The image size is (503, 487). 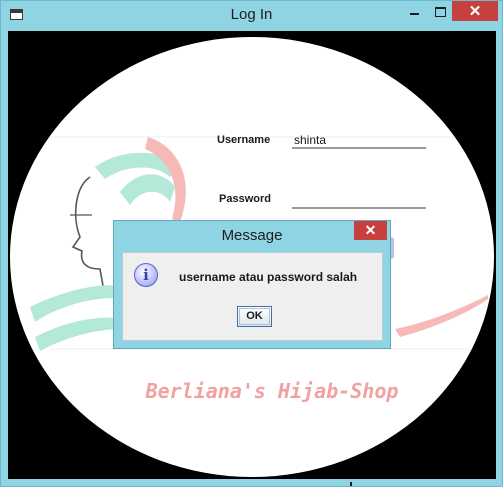 I want to click on maximize-button, so click(x=440, y=11).